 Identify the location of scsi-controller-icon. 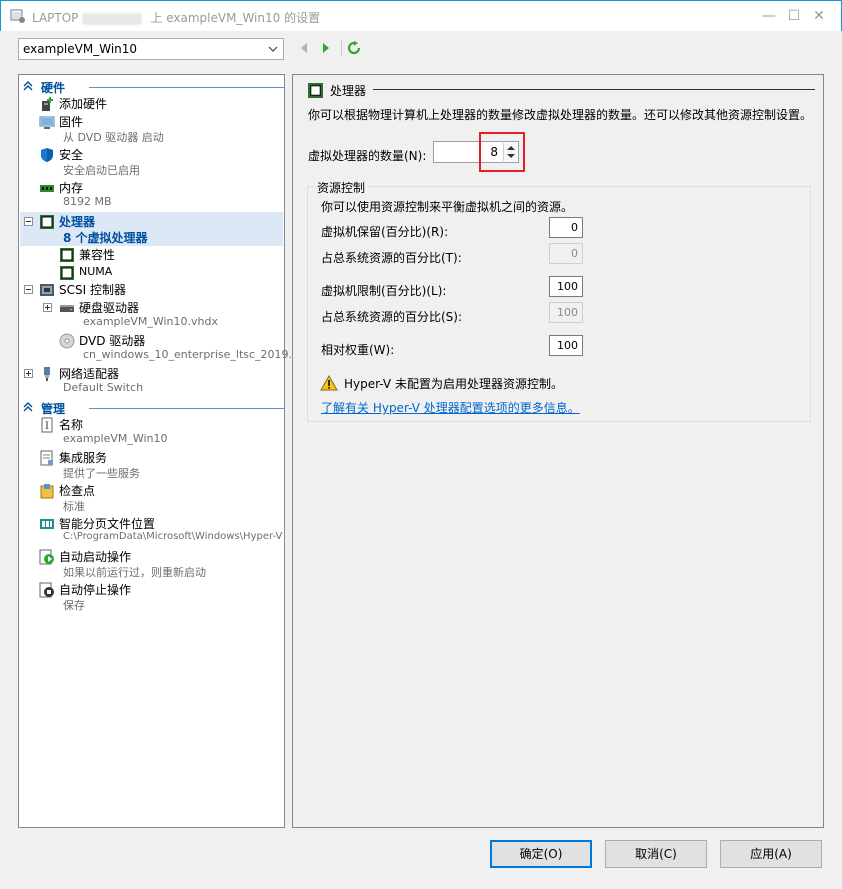
(47, 290).